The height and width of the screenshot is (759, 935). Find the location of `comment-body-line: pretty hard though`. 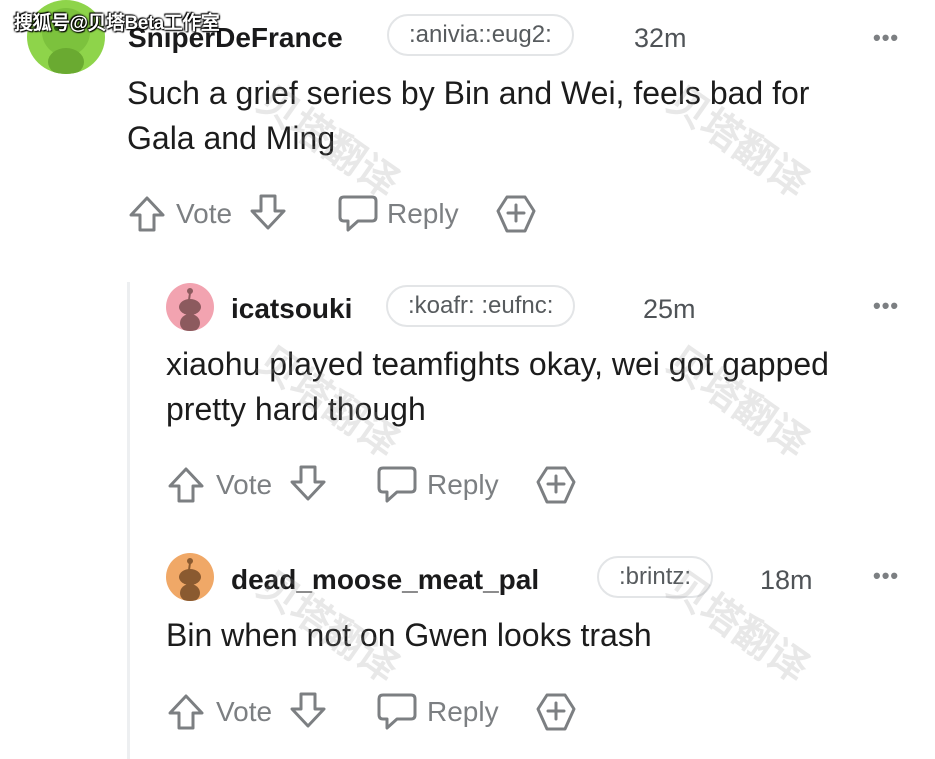

comment-body-line: pretty hard though is located at coordinates (296, 409).